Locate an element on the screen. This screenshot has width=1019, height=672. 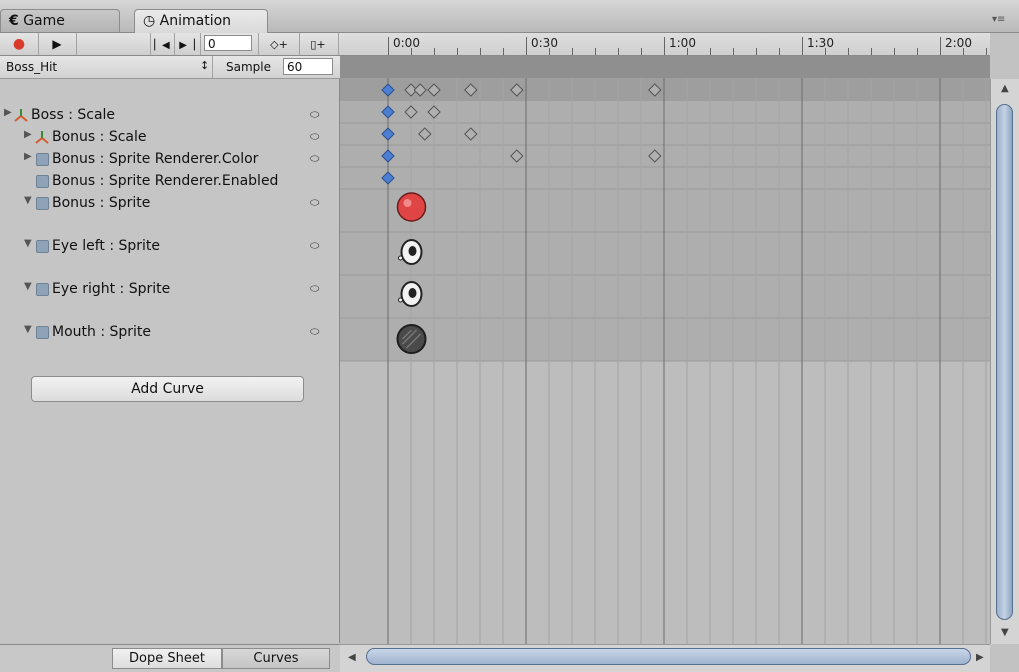
panel-menu-icon: ▾≡ is located at coordinates (998, 19).